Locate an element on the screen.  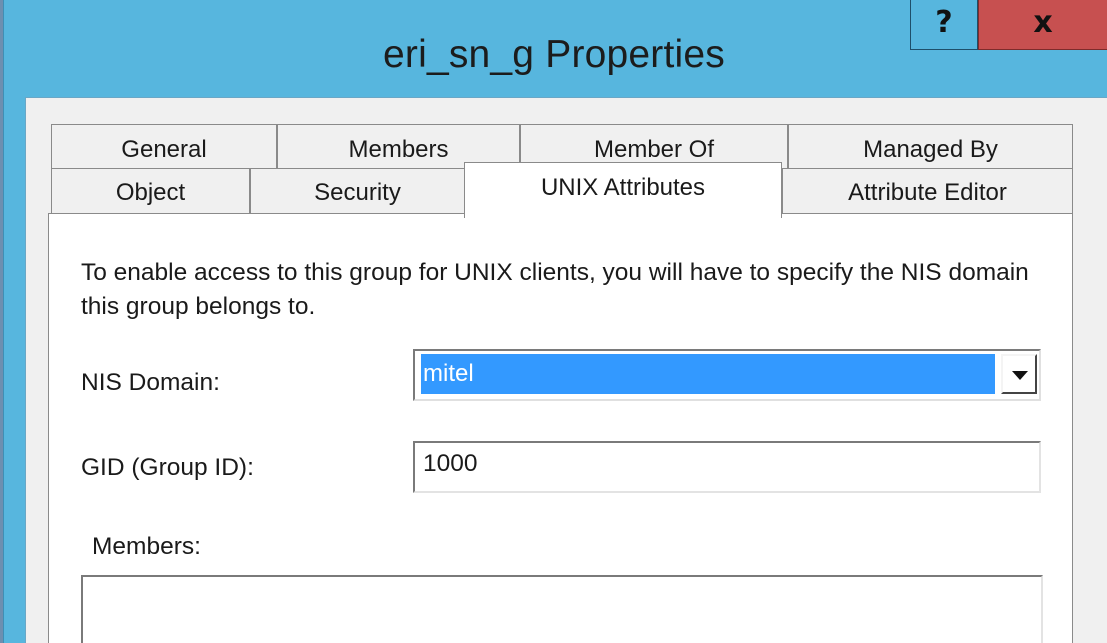
chevron-down-icon is located at coordinates (1020, 375).